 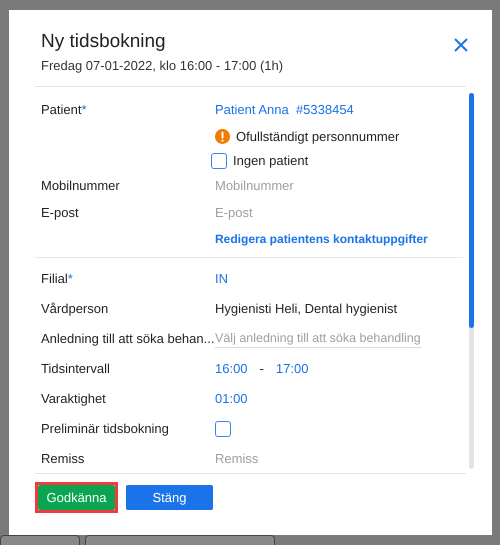 I want to click on field-value: Hygienisti Heli, Dental hygienist, so click(x=306, y=309).